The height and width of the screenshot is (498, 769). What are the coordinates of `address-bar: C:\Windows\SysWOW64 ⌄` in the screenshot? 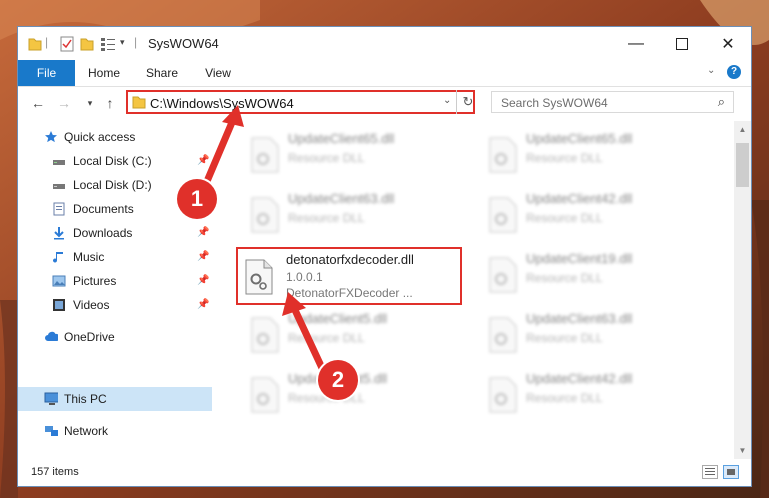 It's located at (300, 102).